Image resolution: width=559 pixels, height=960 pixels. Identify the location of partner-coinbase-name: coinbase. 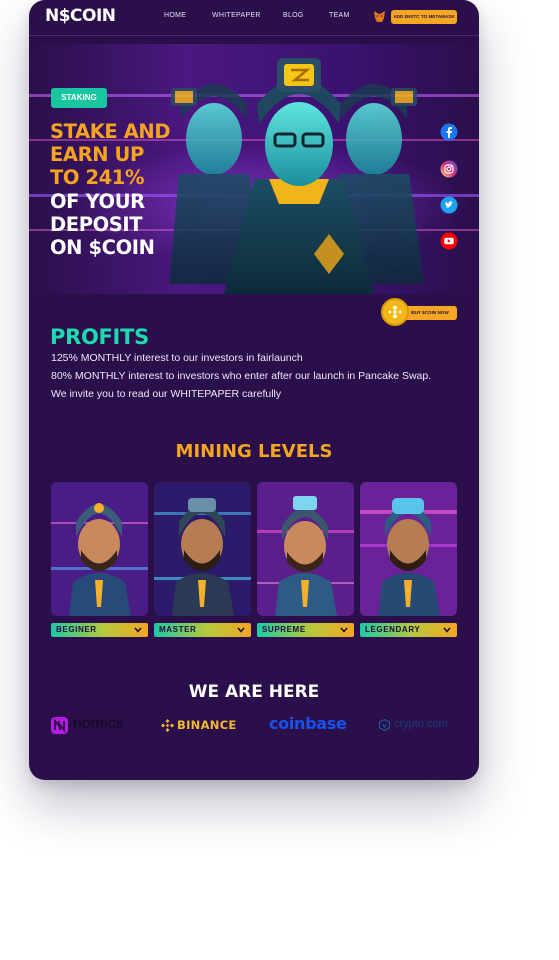
(308, 723).